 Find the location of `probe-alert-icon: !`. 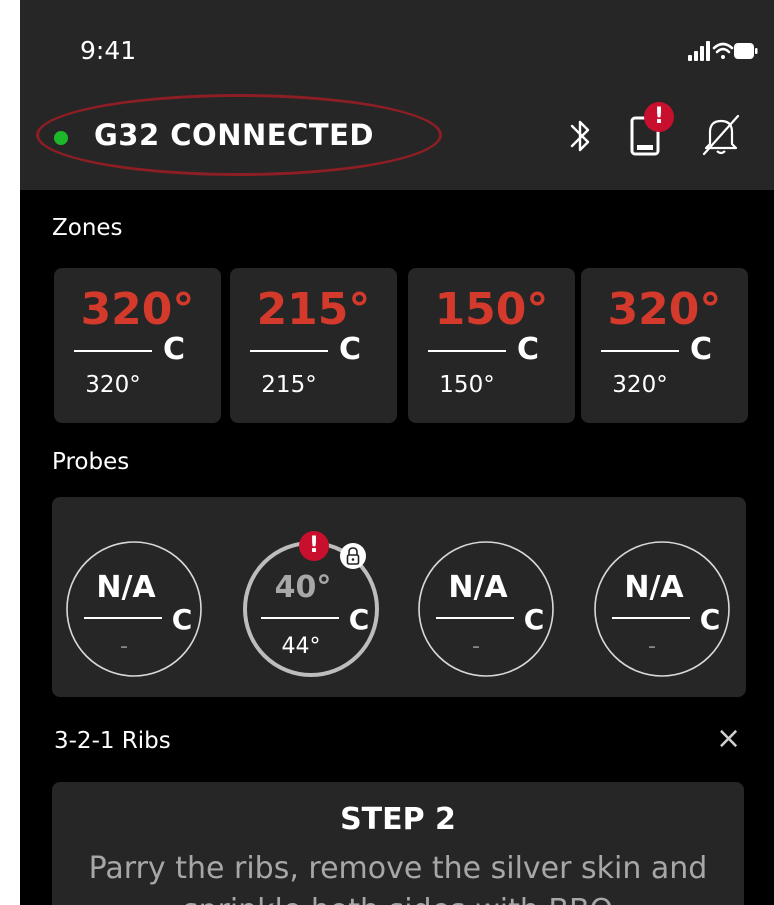

probe-alert-icon: ! is located at coordinates (314, 546).